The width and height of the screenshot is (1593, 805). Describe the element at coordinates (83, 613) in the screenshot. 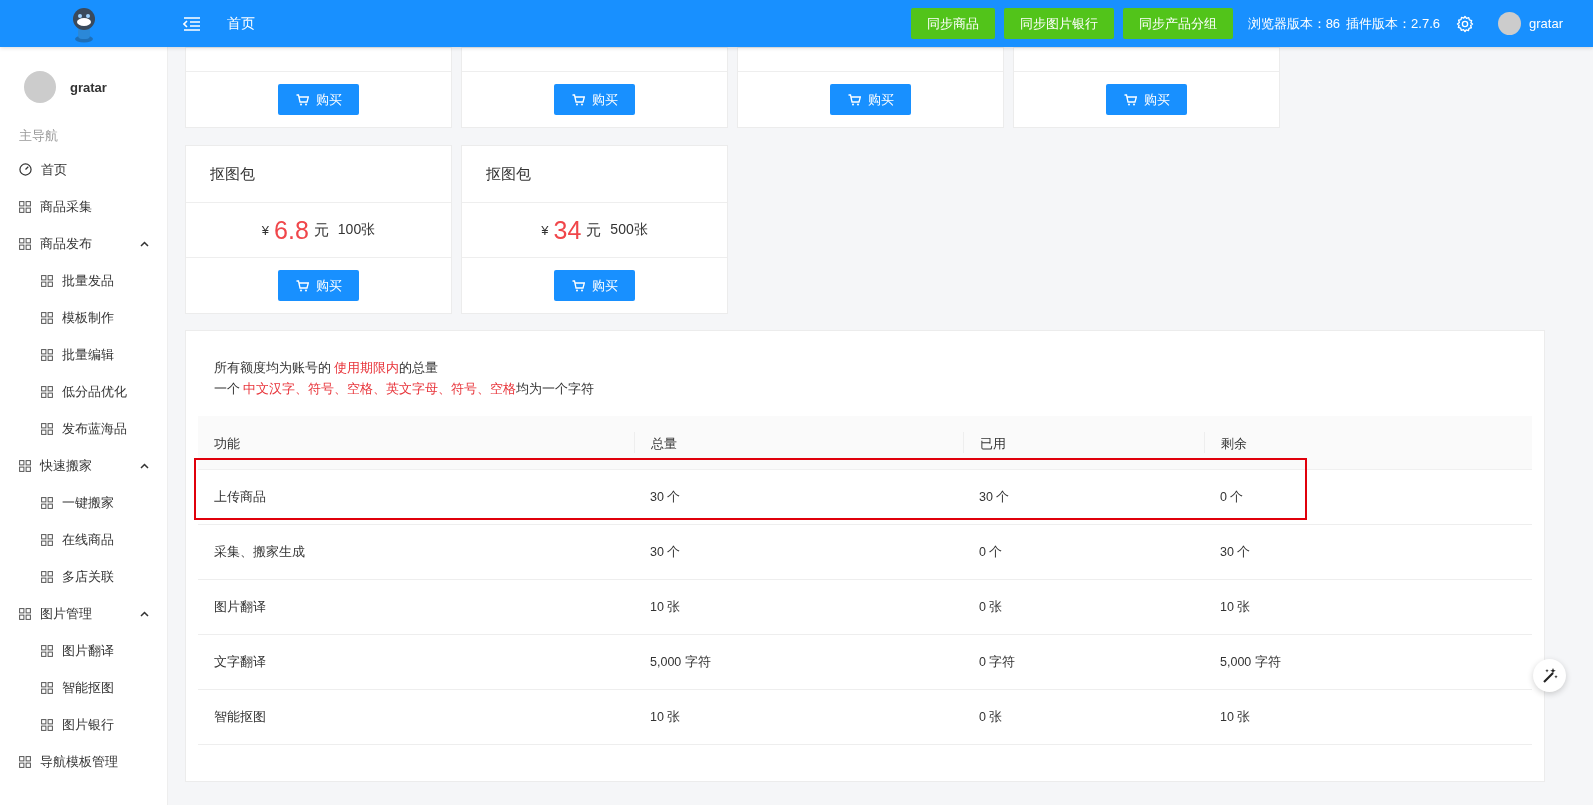

I see `nav-item: 图片管理` at that location.